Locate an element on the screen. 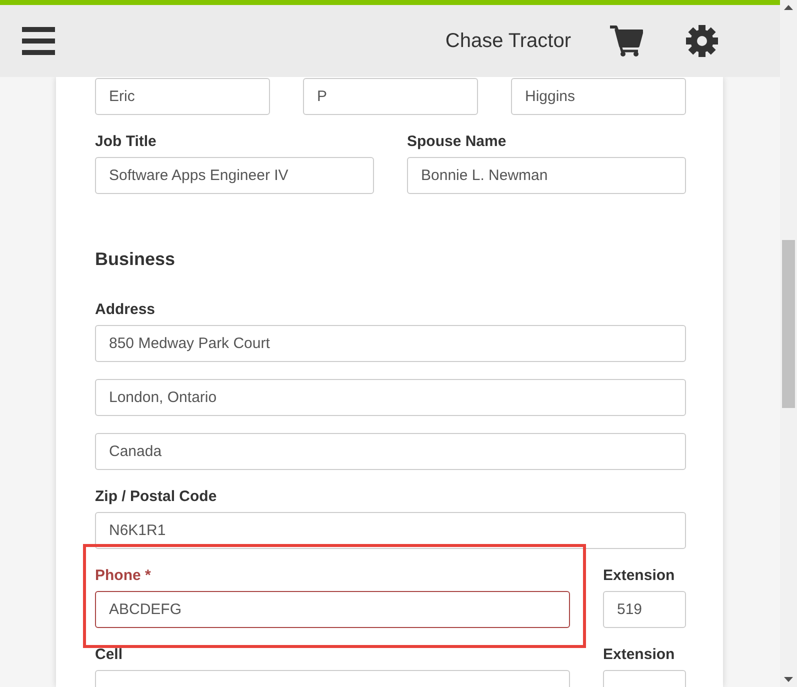  input-field: Eric is located at coordinates (182, 96).